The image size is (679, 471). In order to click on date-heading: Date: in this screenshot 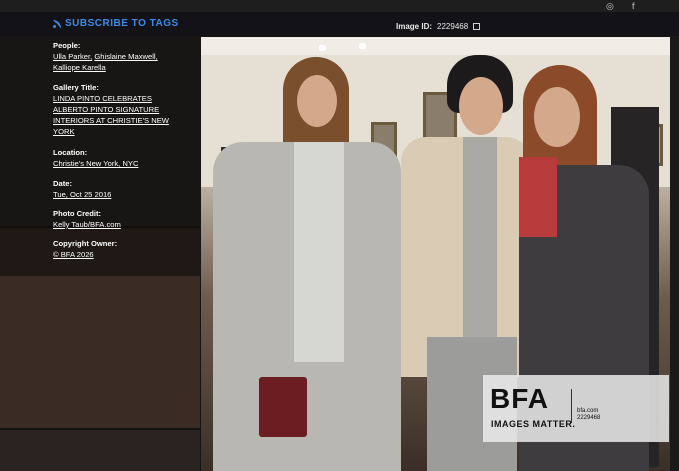, I will do `click(62, 183)`.